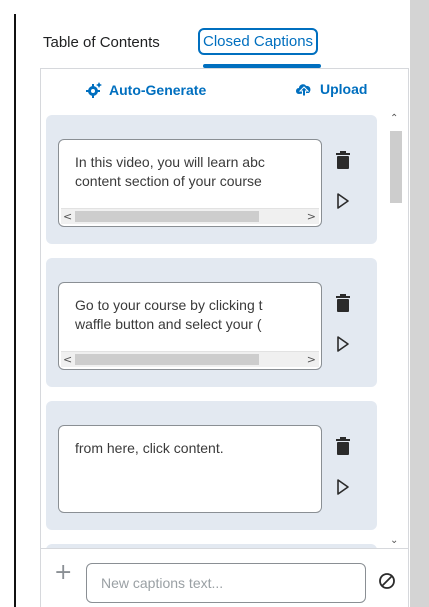 Image resolution: width=429 pixels, height=607 pixels. I want to click on panel-right-border, so click(408, 337).